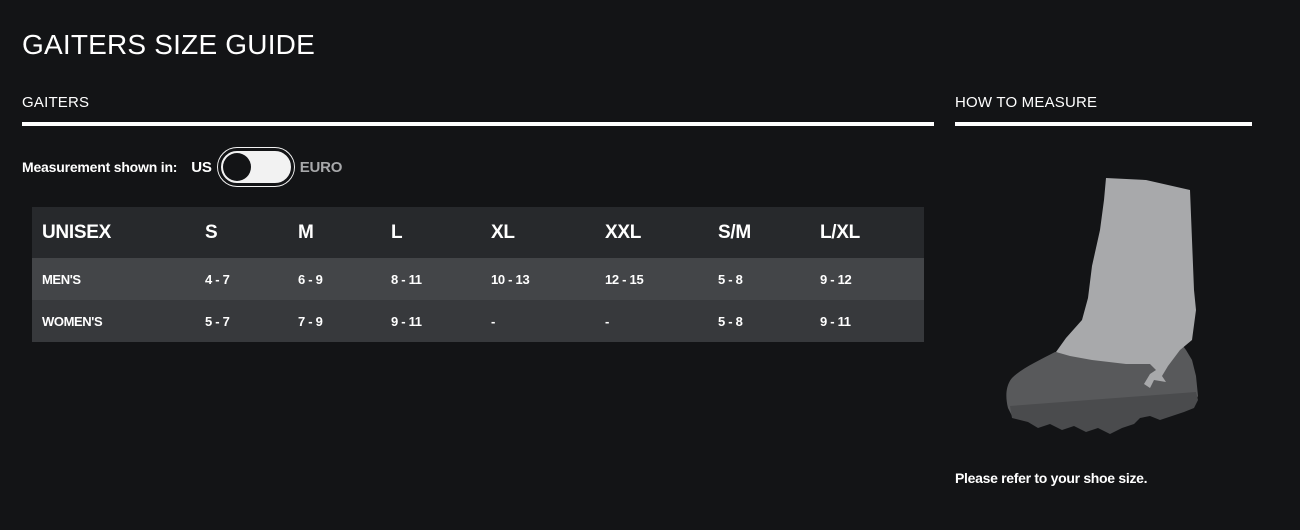 This screenshot has width=1300, height=530. I want to click on table-cell: 4 - 7, so click(217, 279).